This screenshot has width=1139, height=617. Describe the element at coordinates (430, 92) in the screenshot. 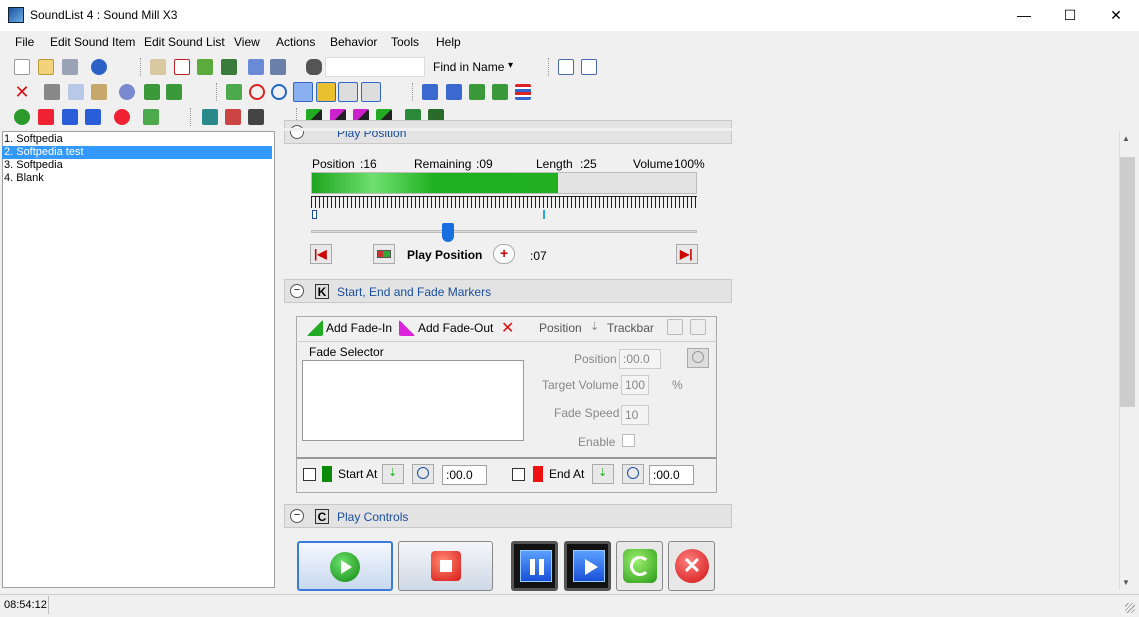

I see `arrow-up-icon` at that location.